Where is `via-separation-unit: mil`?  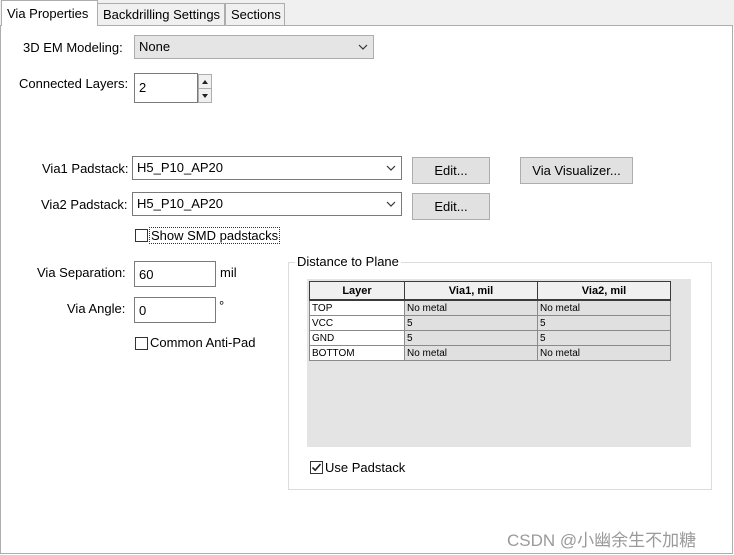
via-separation-unit: mil is located at coordinates (228, 272).